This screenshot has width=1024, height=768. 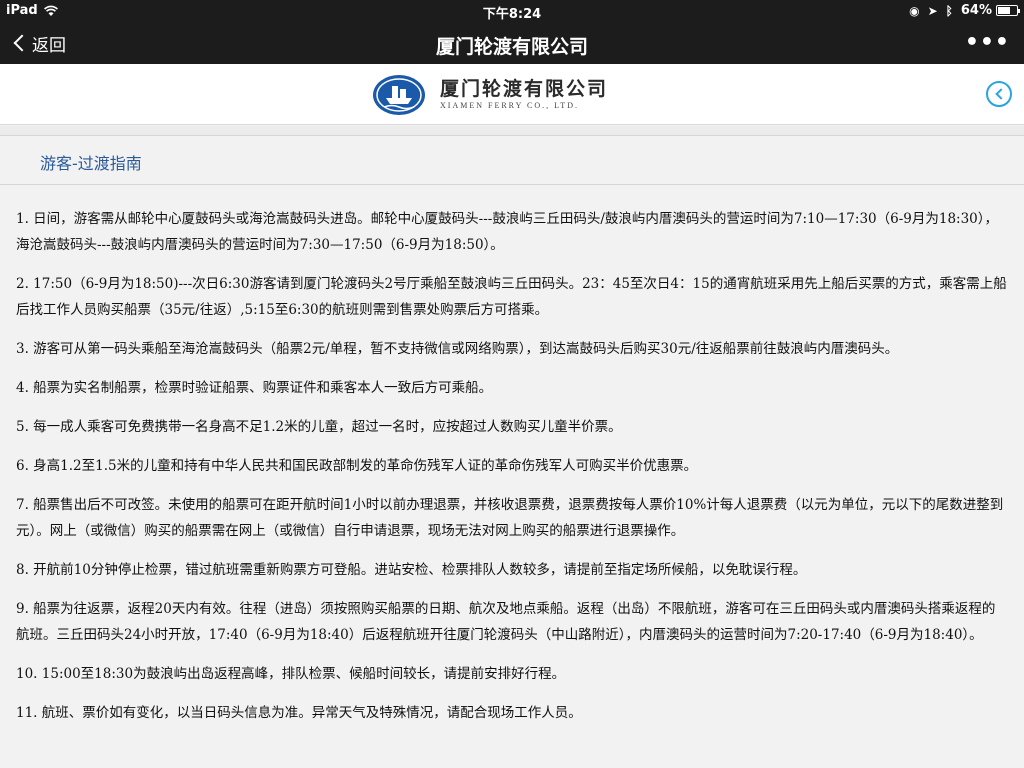 I want to click on status-right: ◉ ➤ ᛒ 64%, so click(x=964, y=10).